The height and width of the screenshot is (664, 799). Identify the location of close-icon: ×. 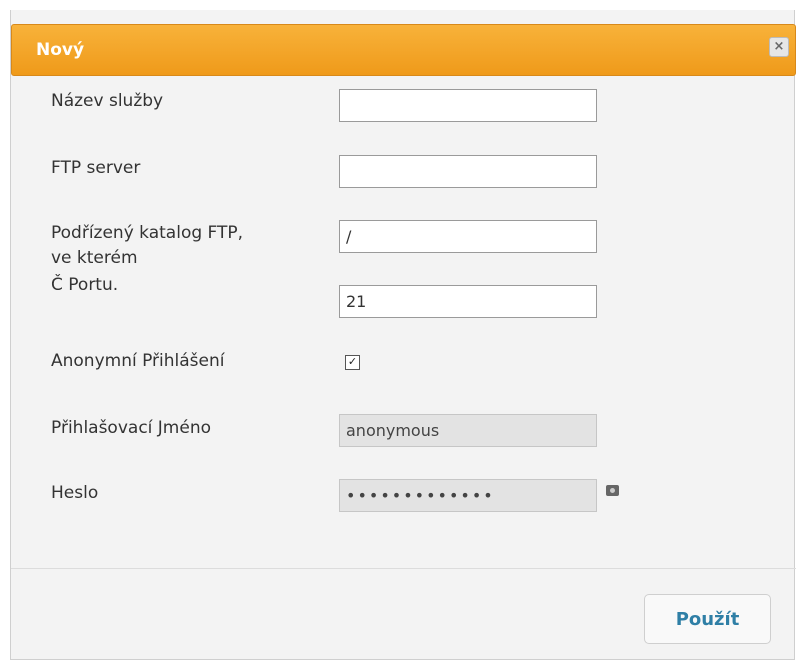
(779, 47).